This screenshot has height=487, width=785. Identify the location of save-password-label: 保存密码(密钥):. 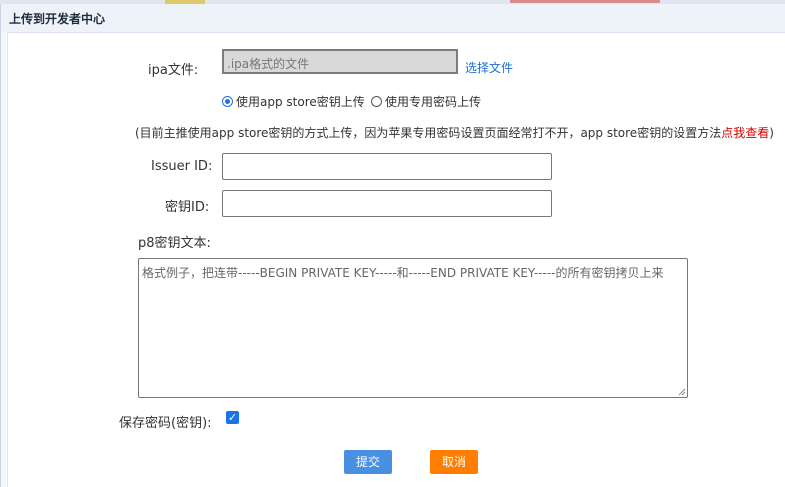
(165, 423).